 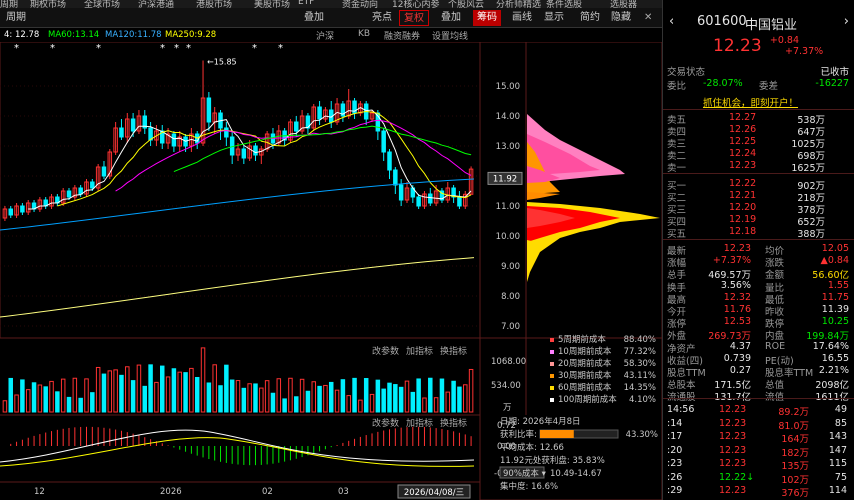 I want to click on tick-count: 143, so click(x=837, y=436).